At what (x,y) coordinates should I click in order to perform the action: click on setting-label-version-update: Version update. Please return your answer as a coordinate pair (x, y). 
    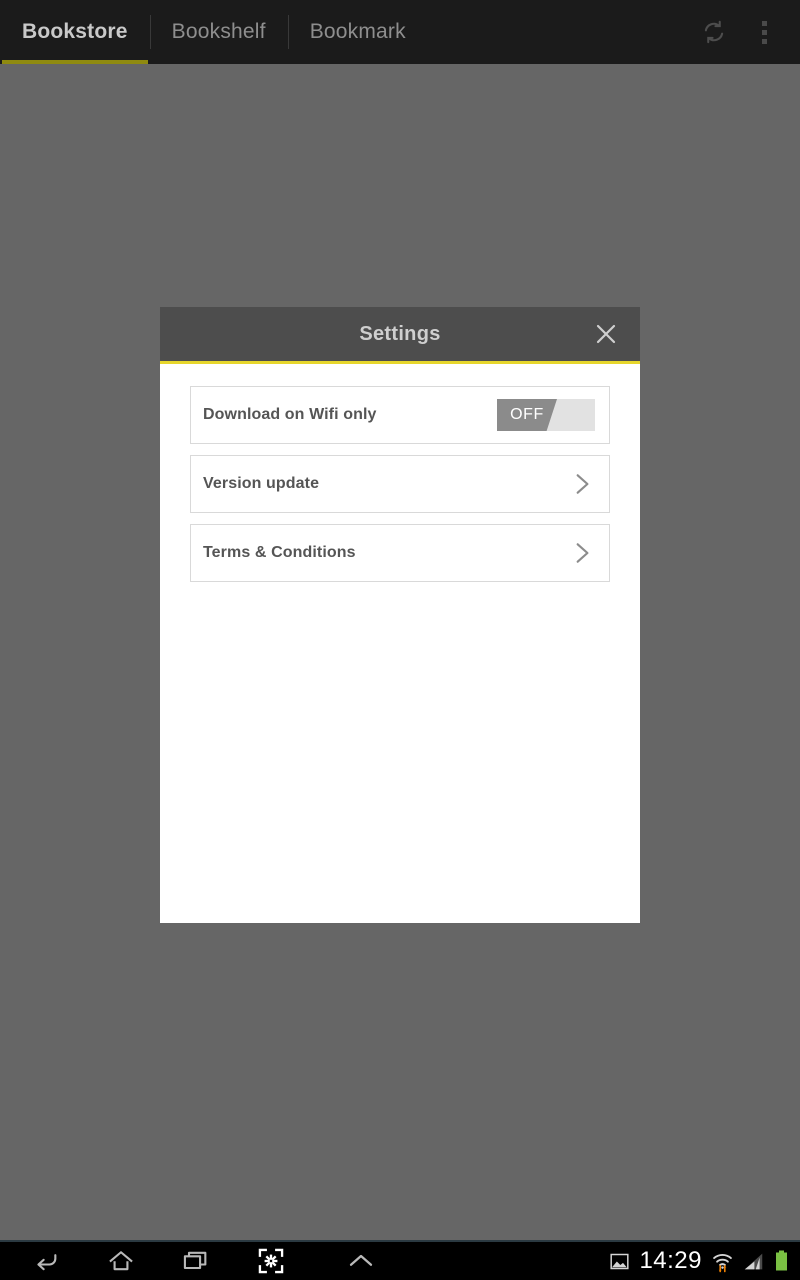
    Looking at the image, I should click on (261, 483).